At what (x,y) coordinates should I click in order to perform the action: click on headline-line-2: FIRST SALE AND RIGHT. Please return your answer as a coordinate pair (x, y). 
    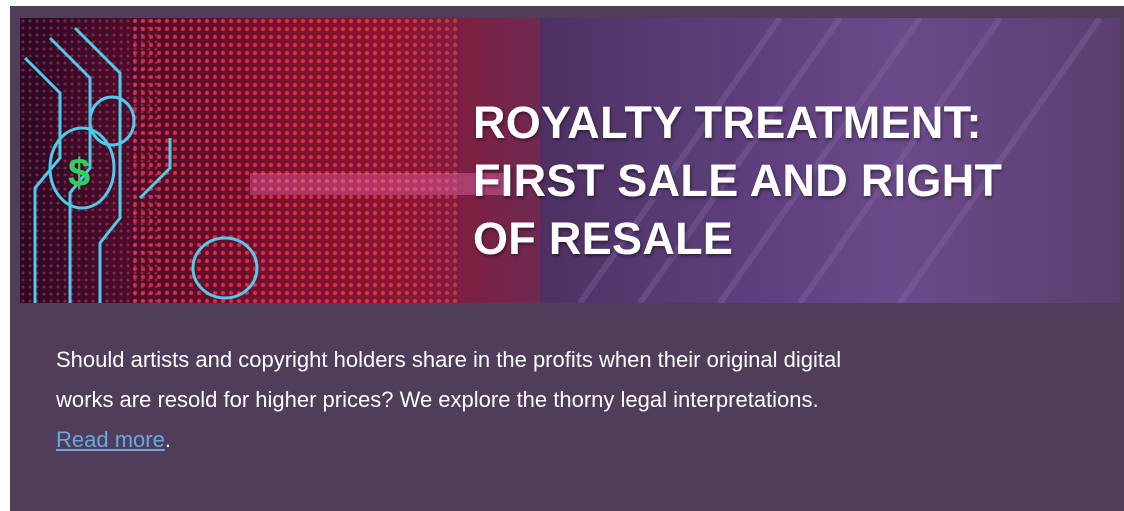
    Looking at the image, I should click on (738, 180).